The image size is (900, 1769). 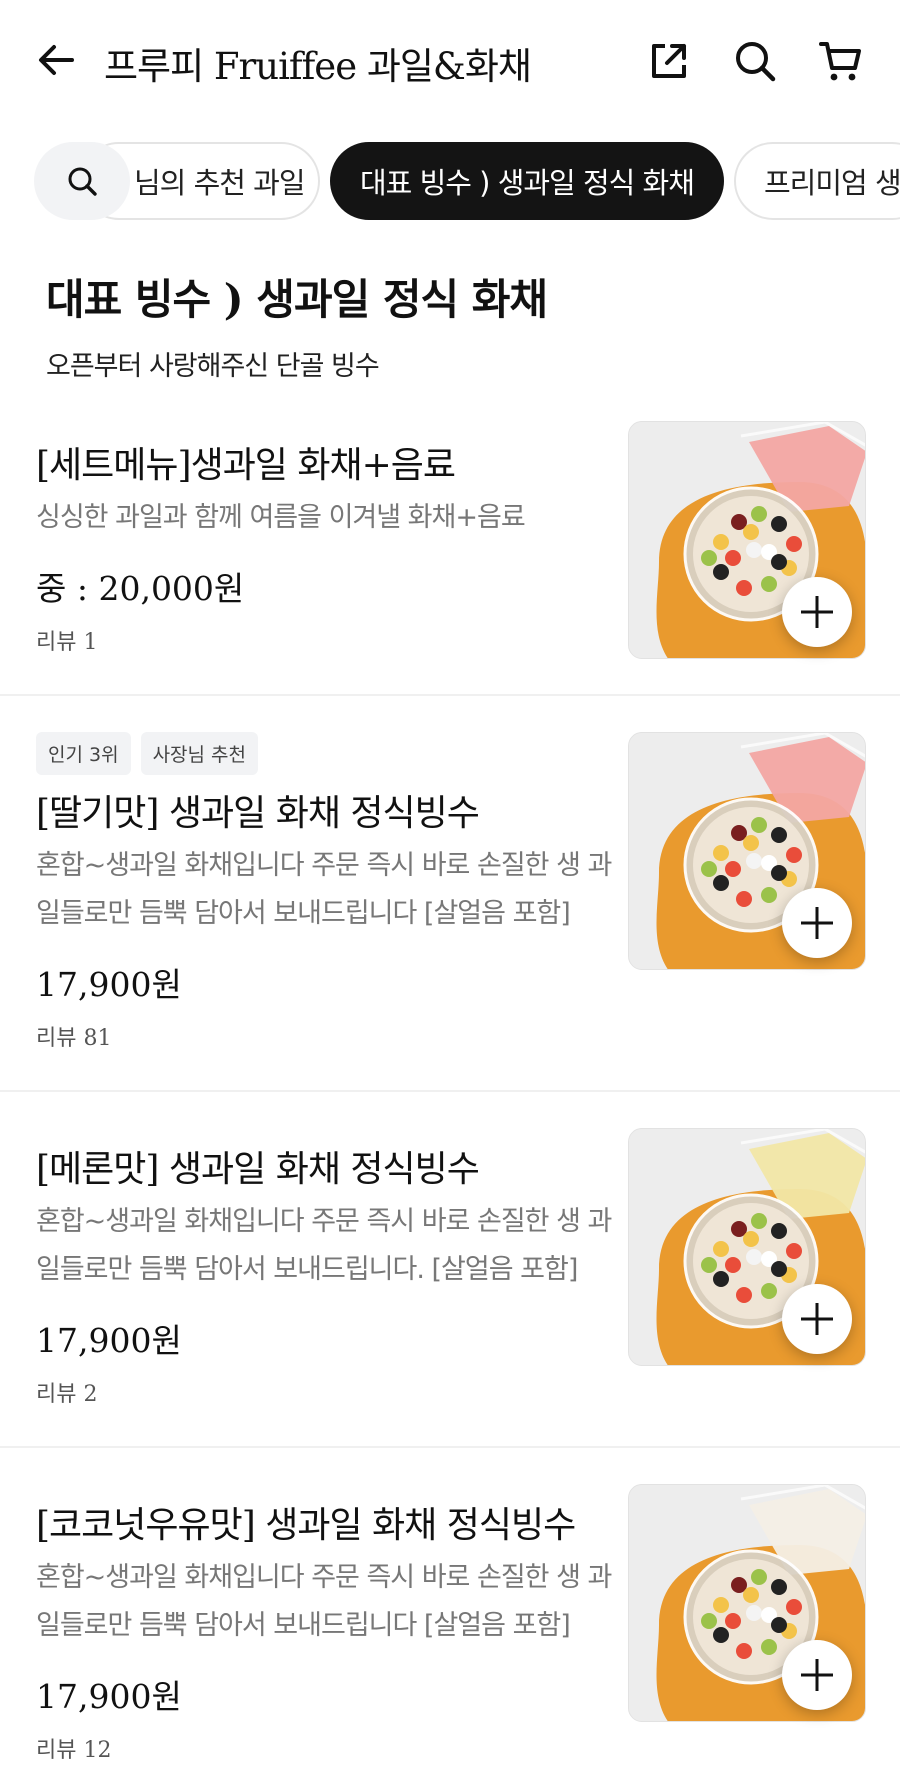 I want to click on menu-item-name: [세트메뉴]생과일 화채+음료, so click(x=246, y=465).